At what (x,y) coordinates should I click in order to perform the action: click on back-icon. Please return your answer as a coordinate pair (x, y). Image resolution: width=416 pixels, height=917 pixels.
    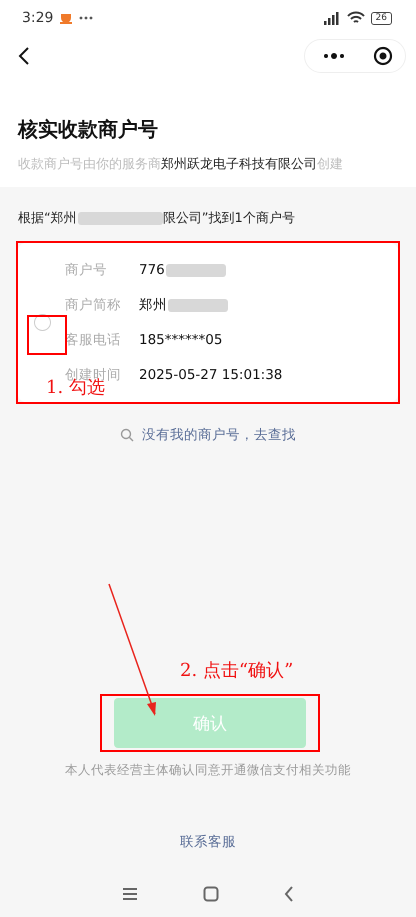
    Looking at the image, I should click on (24, 56).